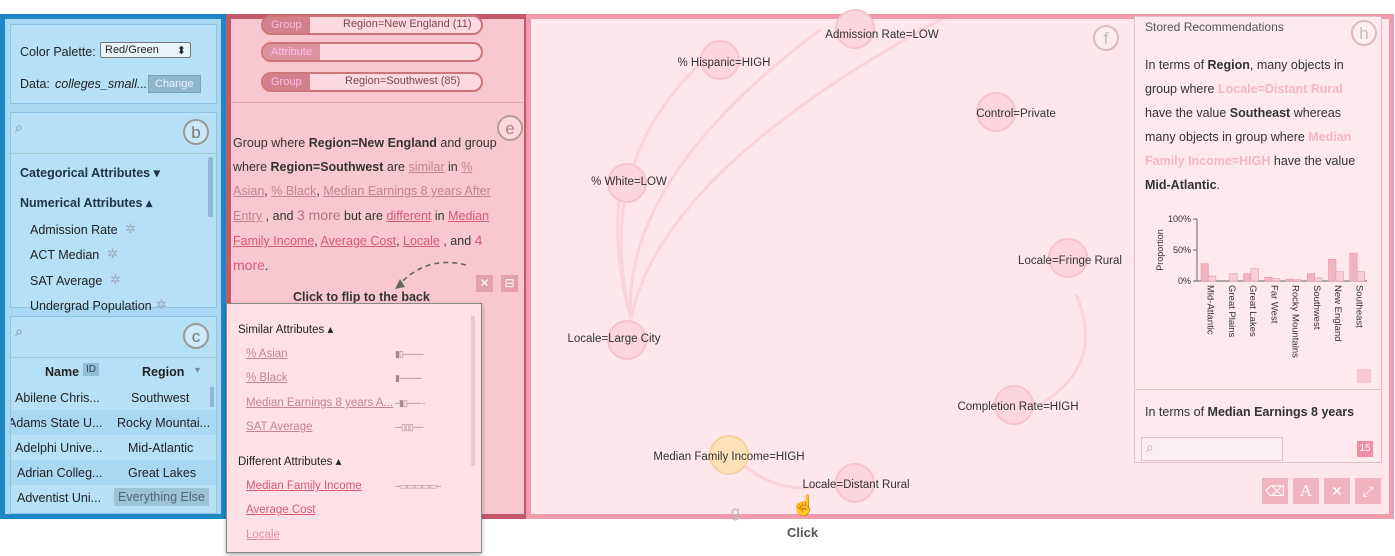  I want to click on rec-attribute: Median Earnings 8 years, so click(1281, 412).